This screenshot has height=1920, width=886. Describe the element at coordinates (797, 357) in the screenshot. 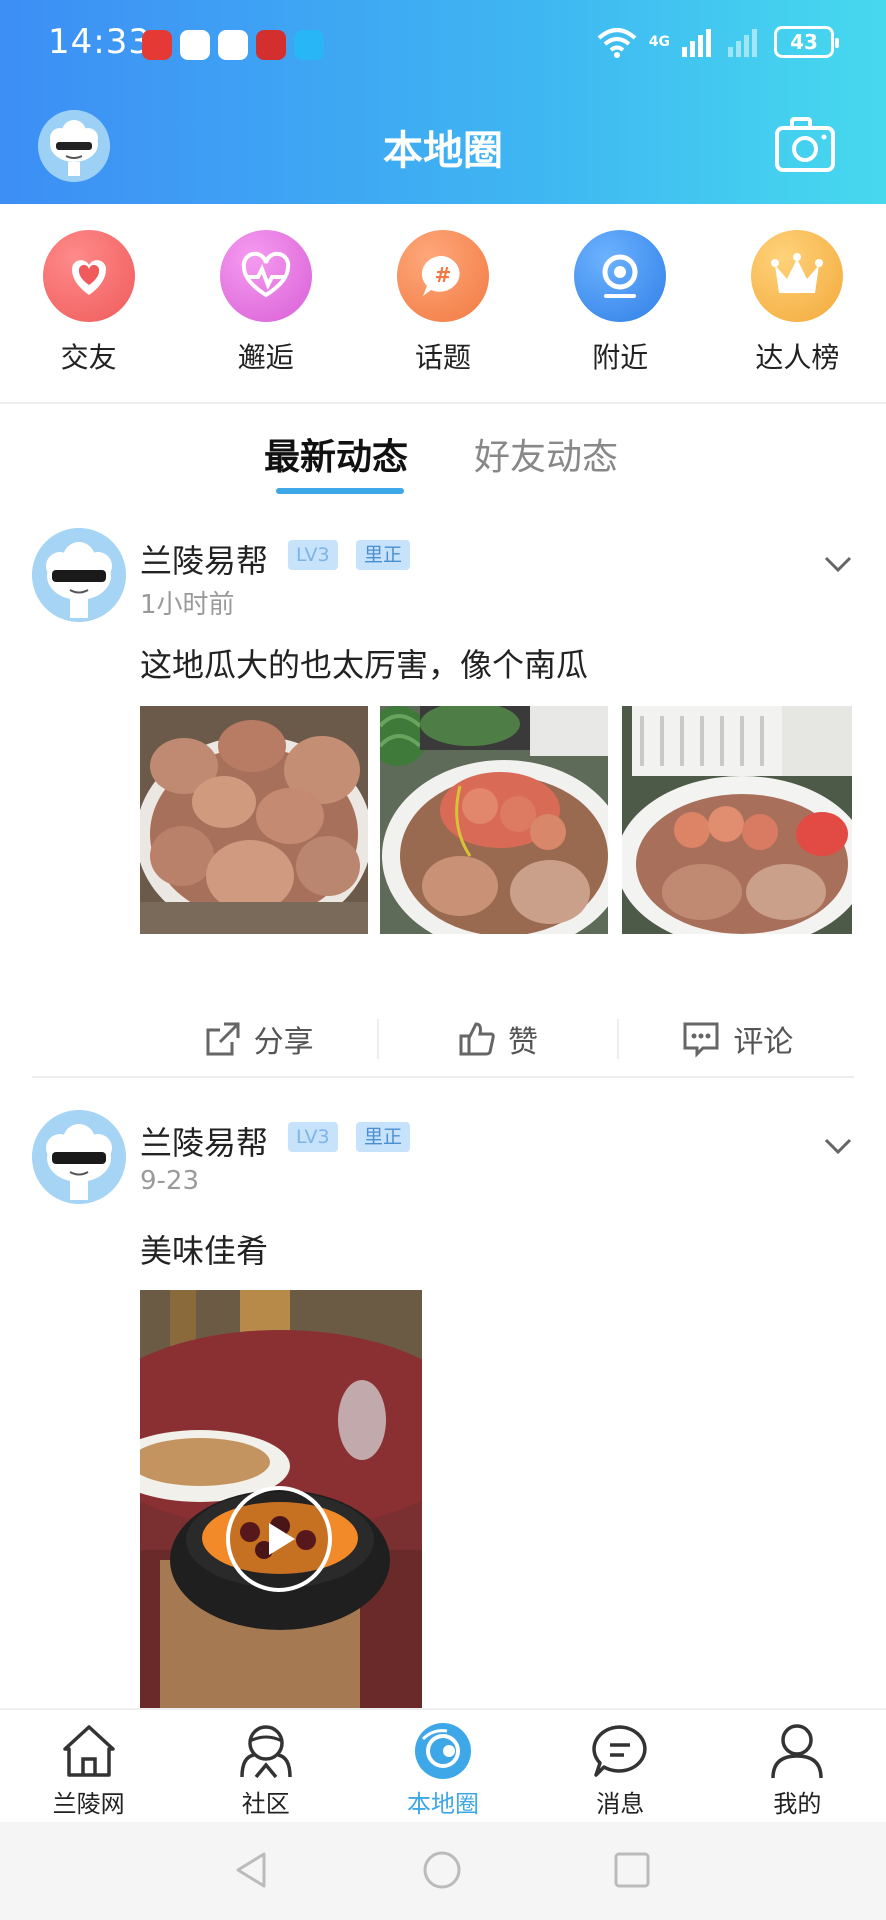

I see `quick-entry-label: 达人榜` at that location.